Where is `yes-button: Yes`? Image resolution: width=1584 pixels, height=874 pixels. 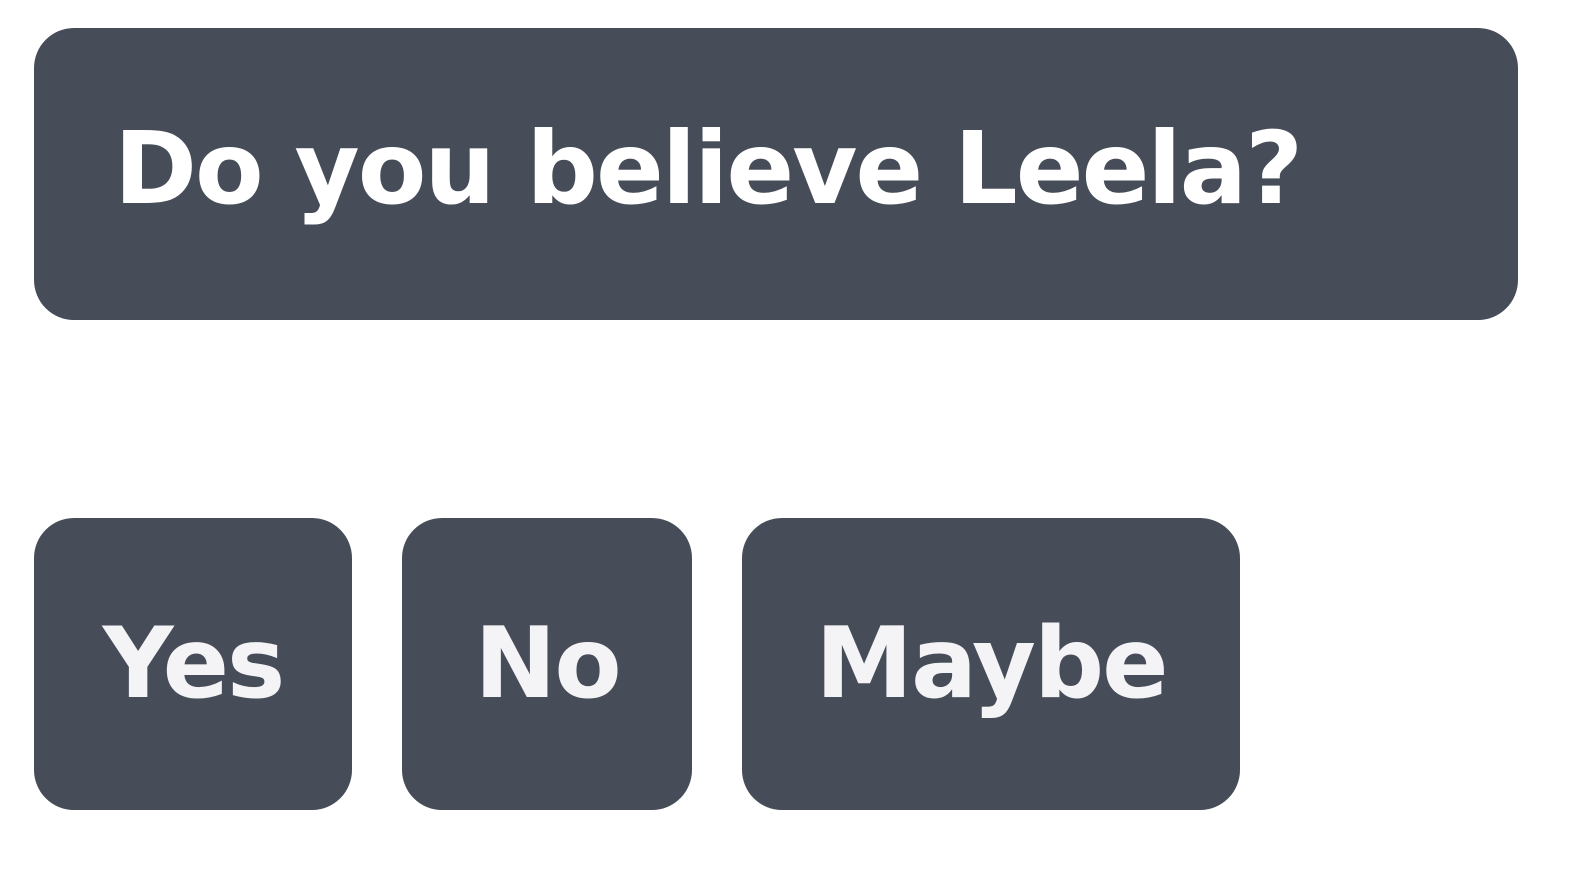 yes-button: Yes is located at coordinates (193, 664).